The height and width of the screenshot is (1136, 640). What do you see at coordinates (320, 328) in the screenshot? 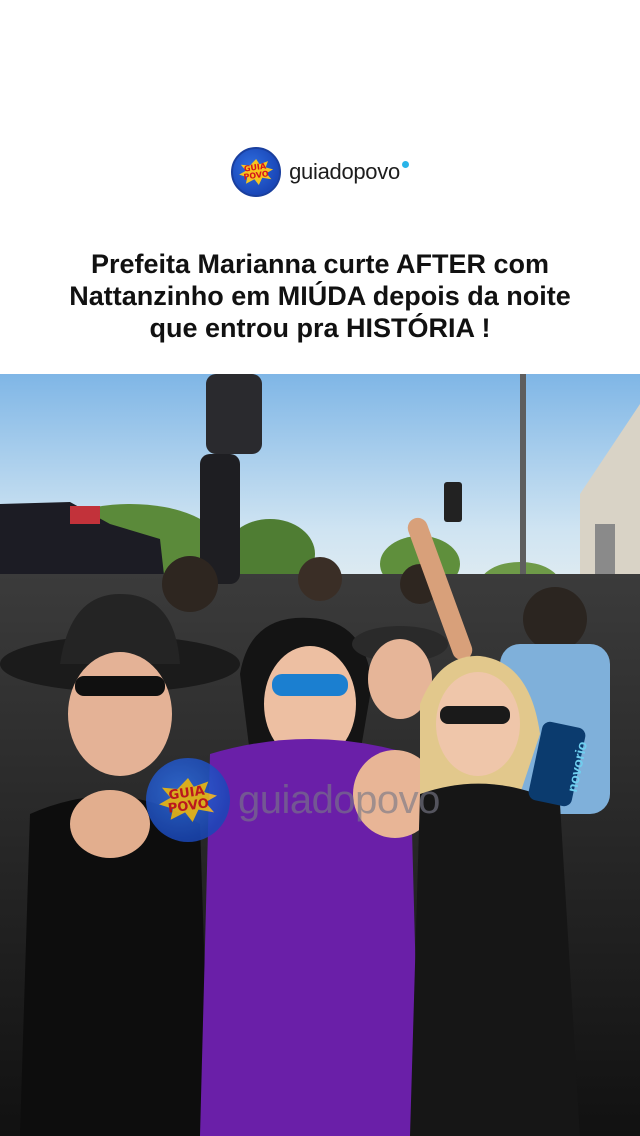
I see `headline-line3: que entrou pra HISTÓRIA !` at bounding box center [320, 328].